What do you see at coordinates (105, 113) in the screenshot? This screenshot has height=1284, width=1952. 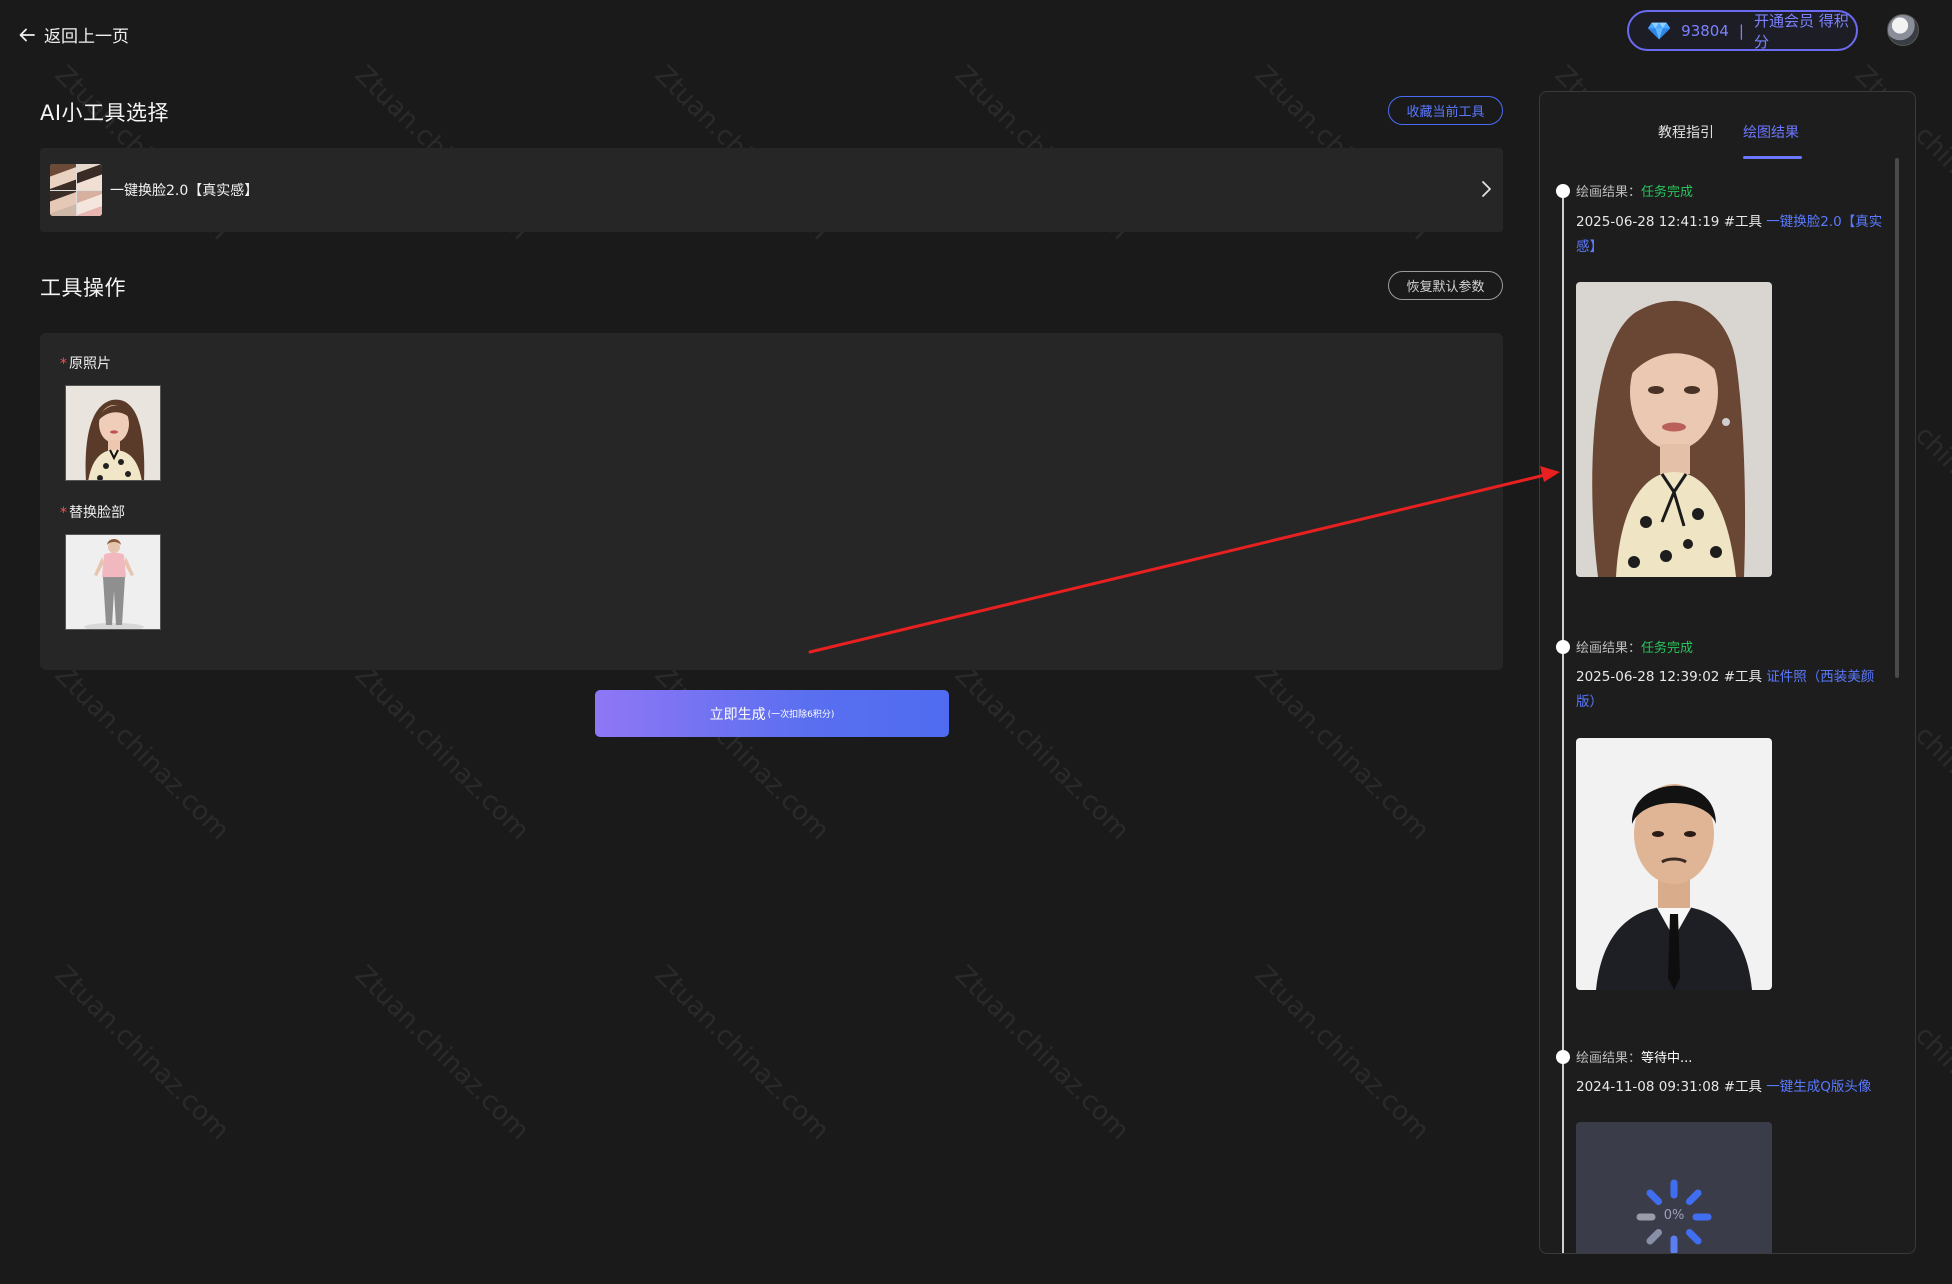 I see `tool-select-title: AI小工具选择` at bounding box center [105, 113].